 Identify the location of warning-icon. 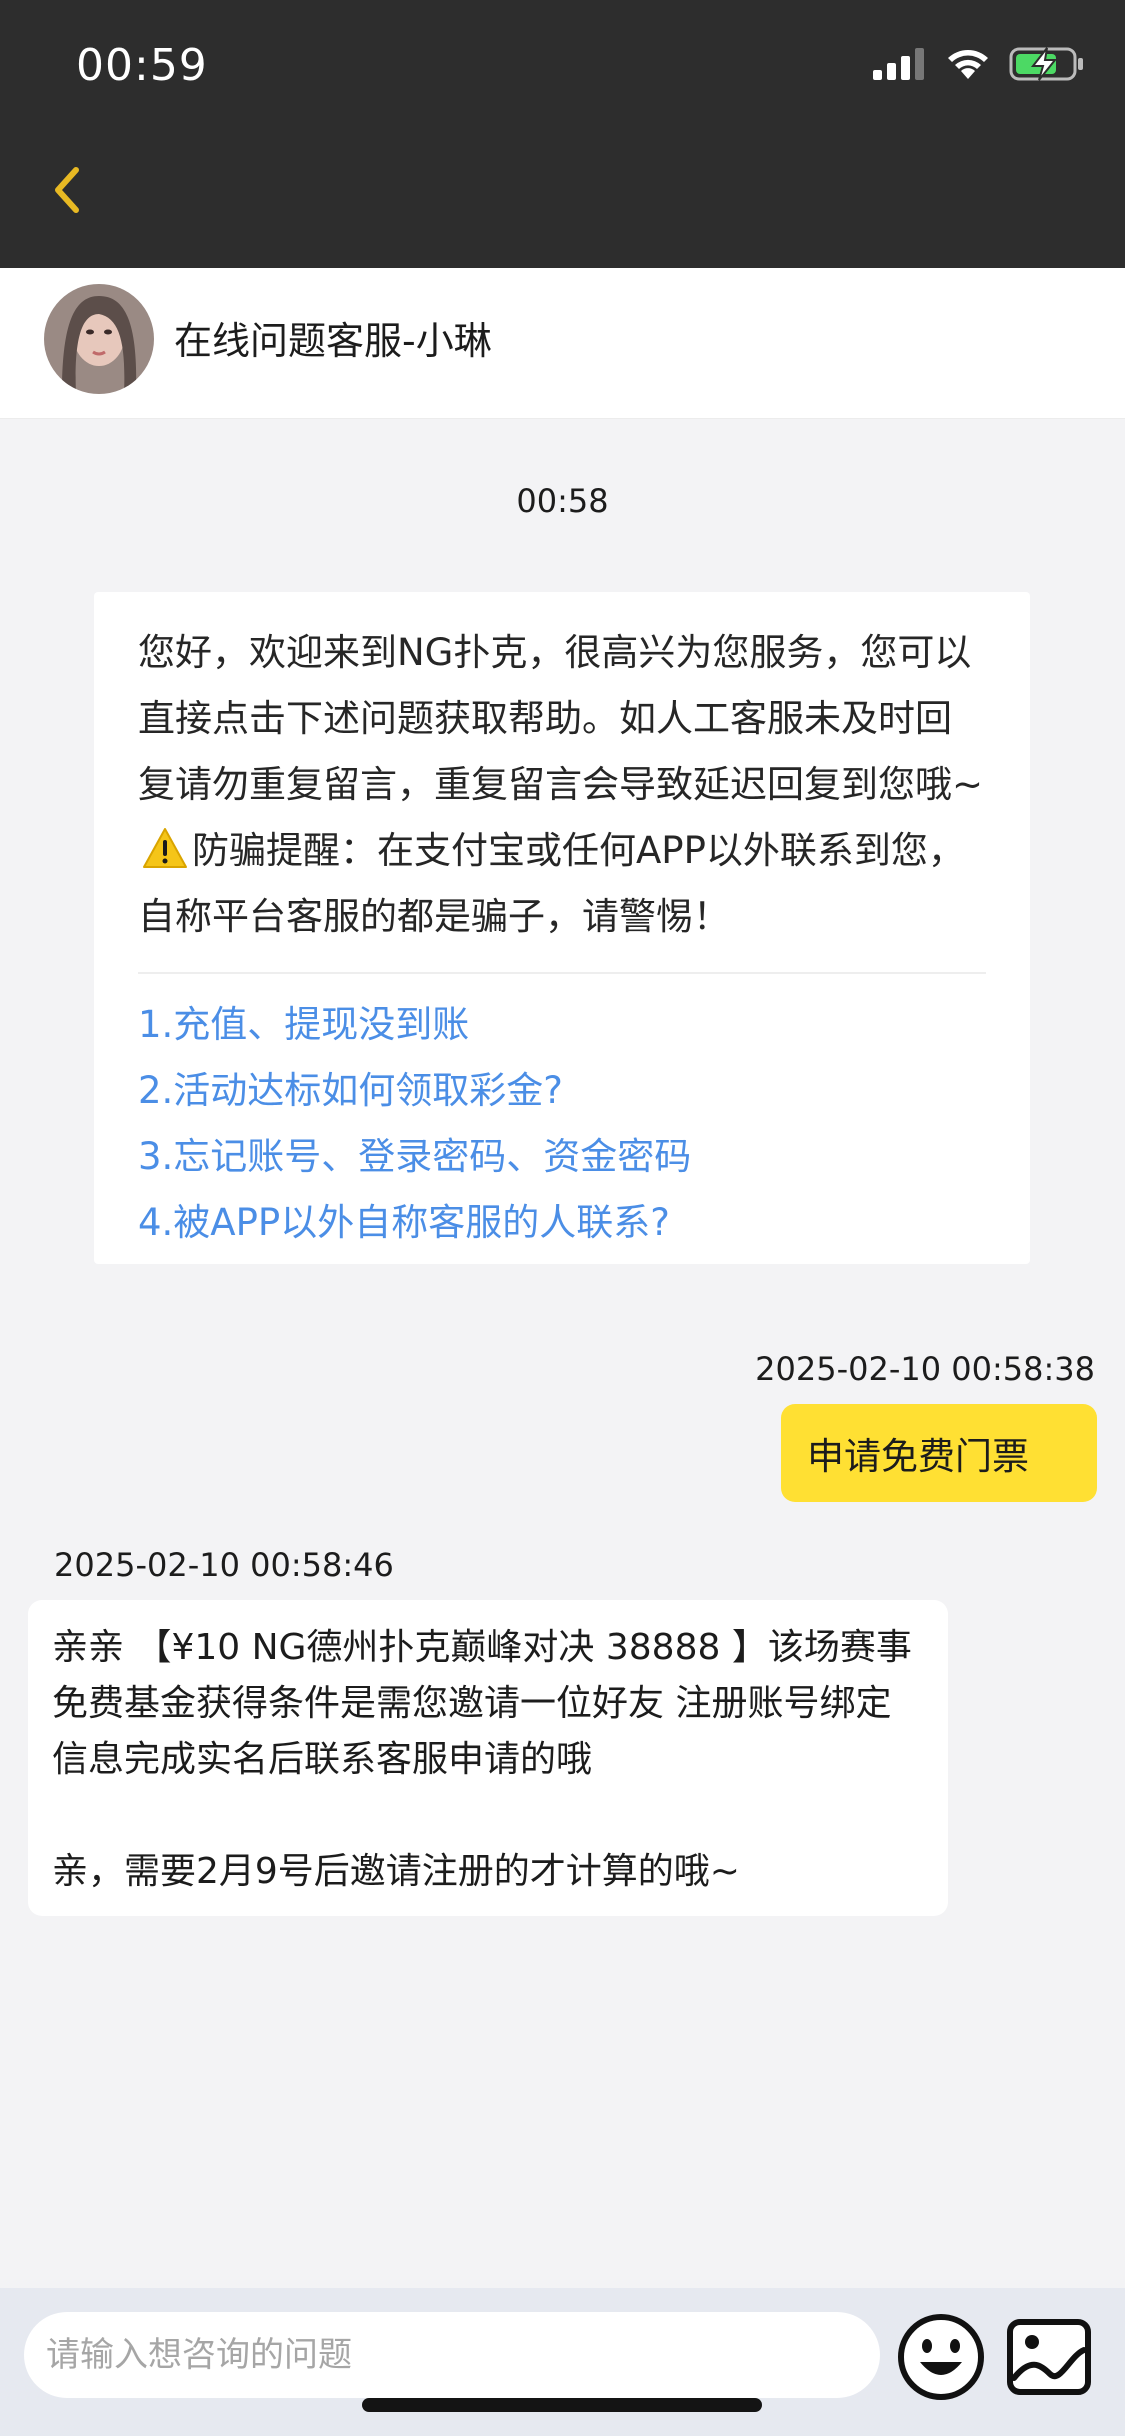
(165, 848).